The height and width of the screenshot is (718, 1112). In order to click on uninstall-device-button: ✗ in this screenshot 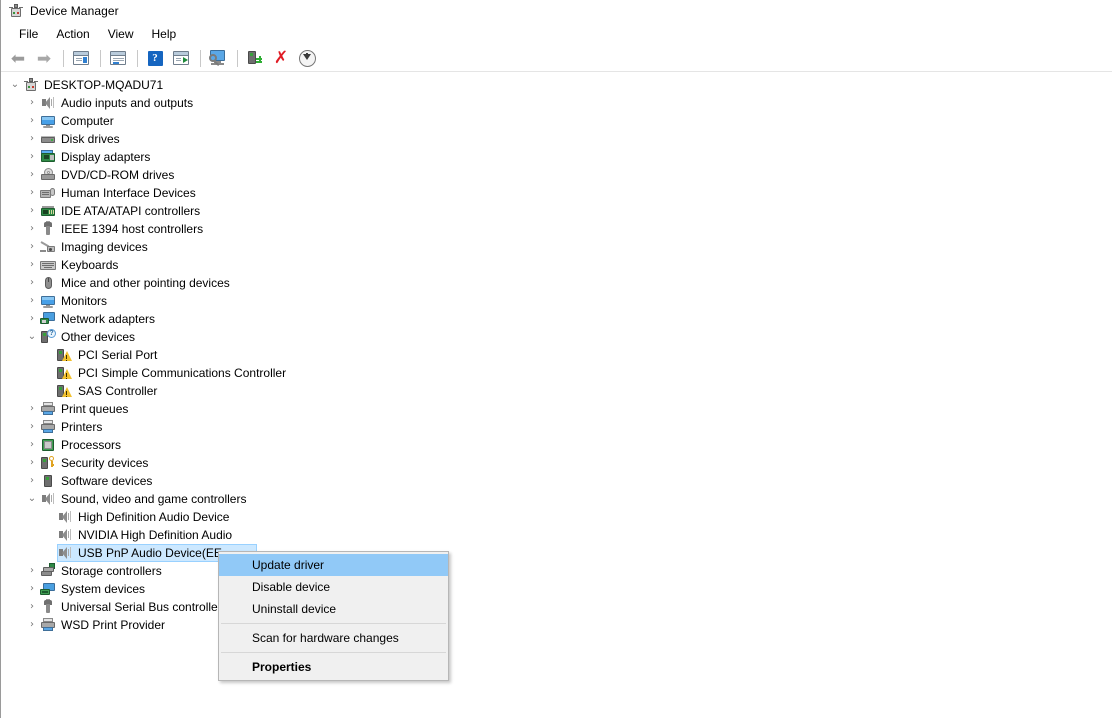, I will do `click(281, 58)`.